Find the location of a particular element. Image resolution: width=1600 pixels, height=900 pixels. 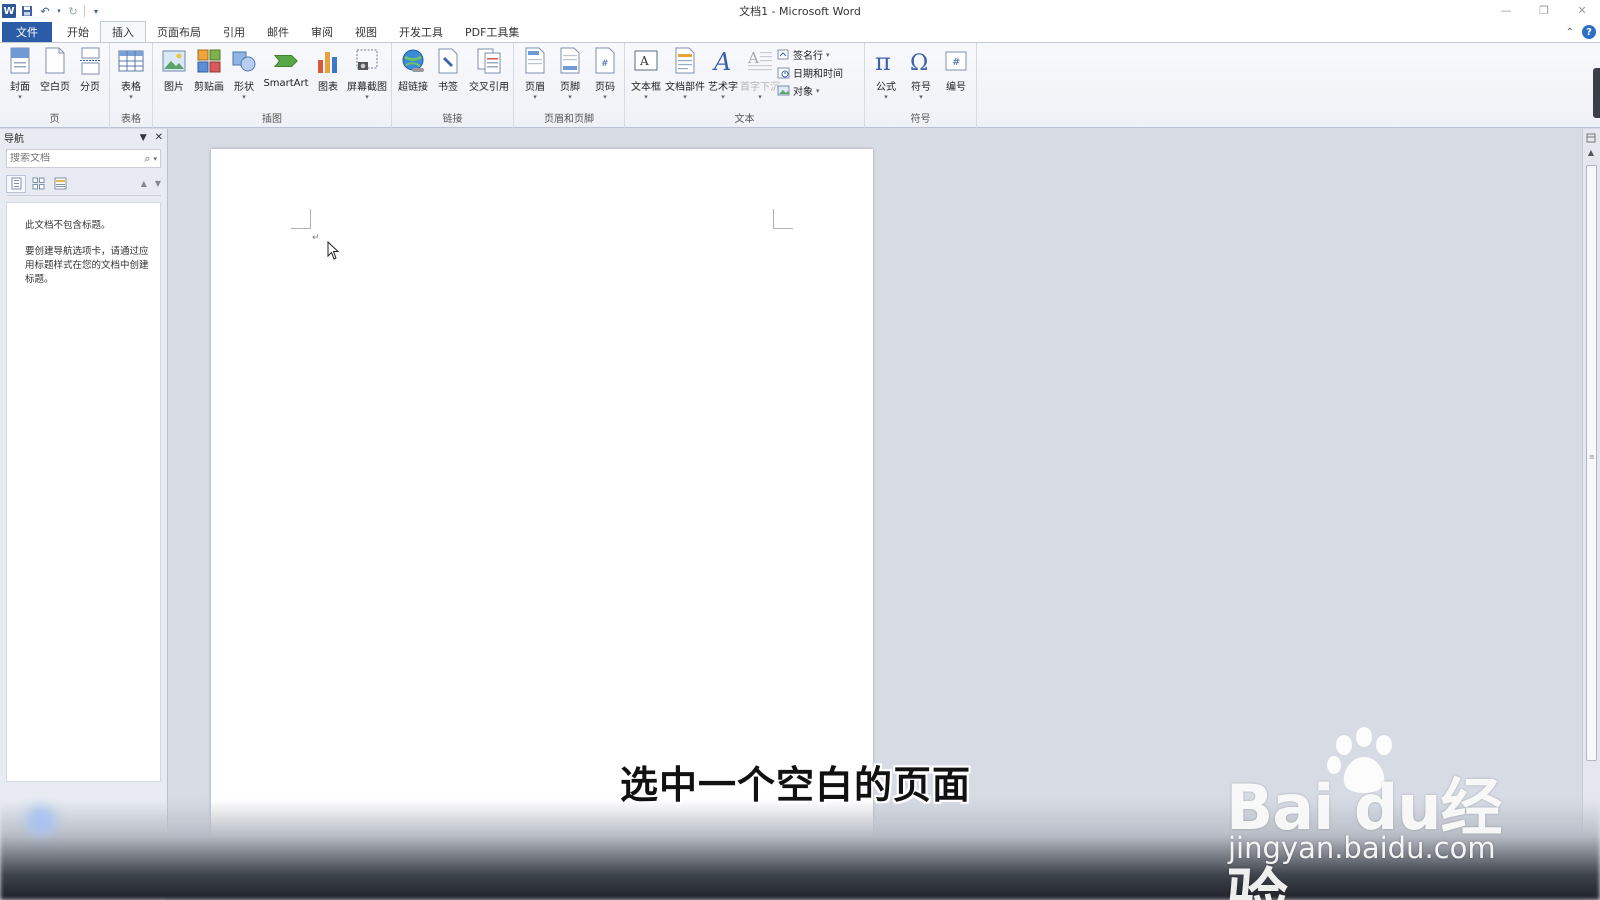

undo-icon: ↶ is located at coordinates (45, 11).